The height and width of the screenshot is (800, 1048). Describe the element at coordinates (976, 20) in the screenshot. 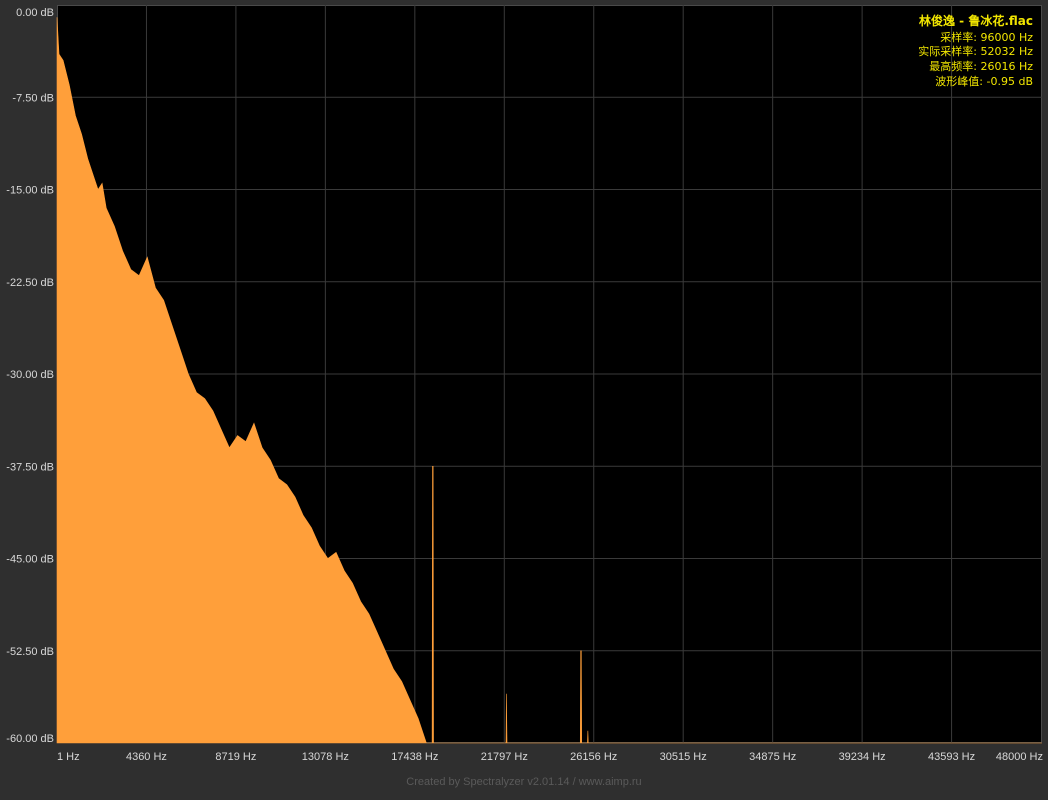

I see `info-file-name: 林俊逸 - 鲁冰花.flac` at that location.